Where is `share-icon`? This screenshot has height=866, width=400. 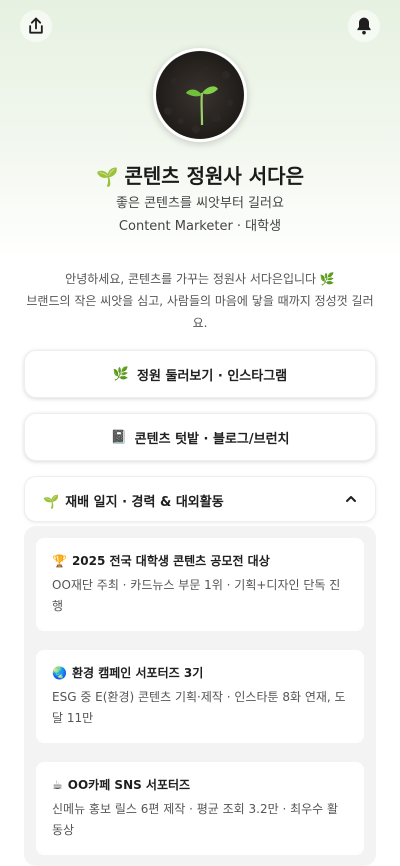
share-icon is located at coordinates (36, 25).